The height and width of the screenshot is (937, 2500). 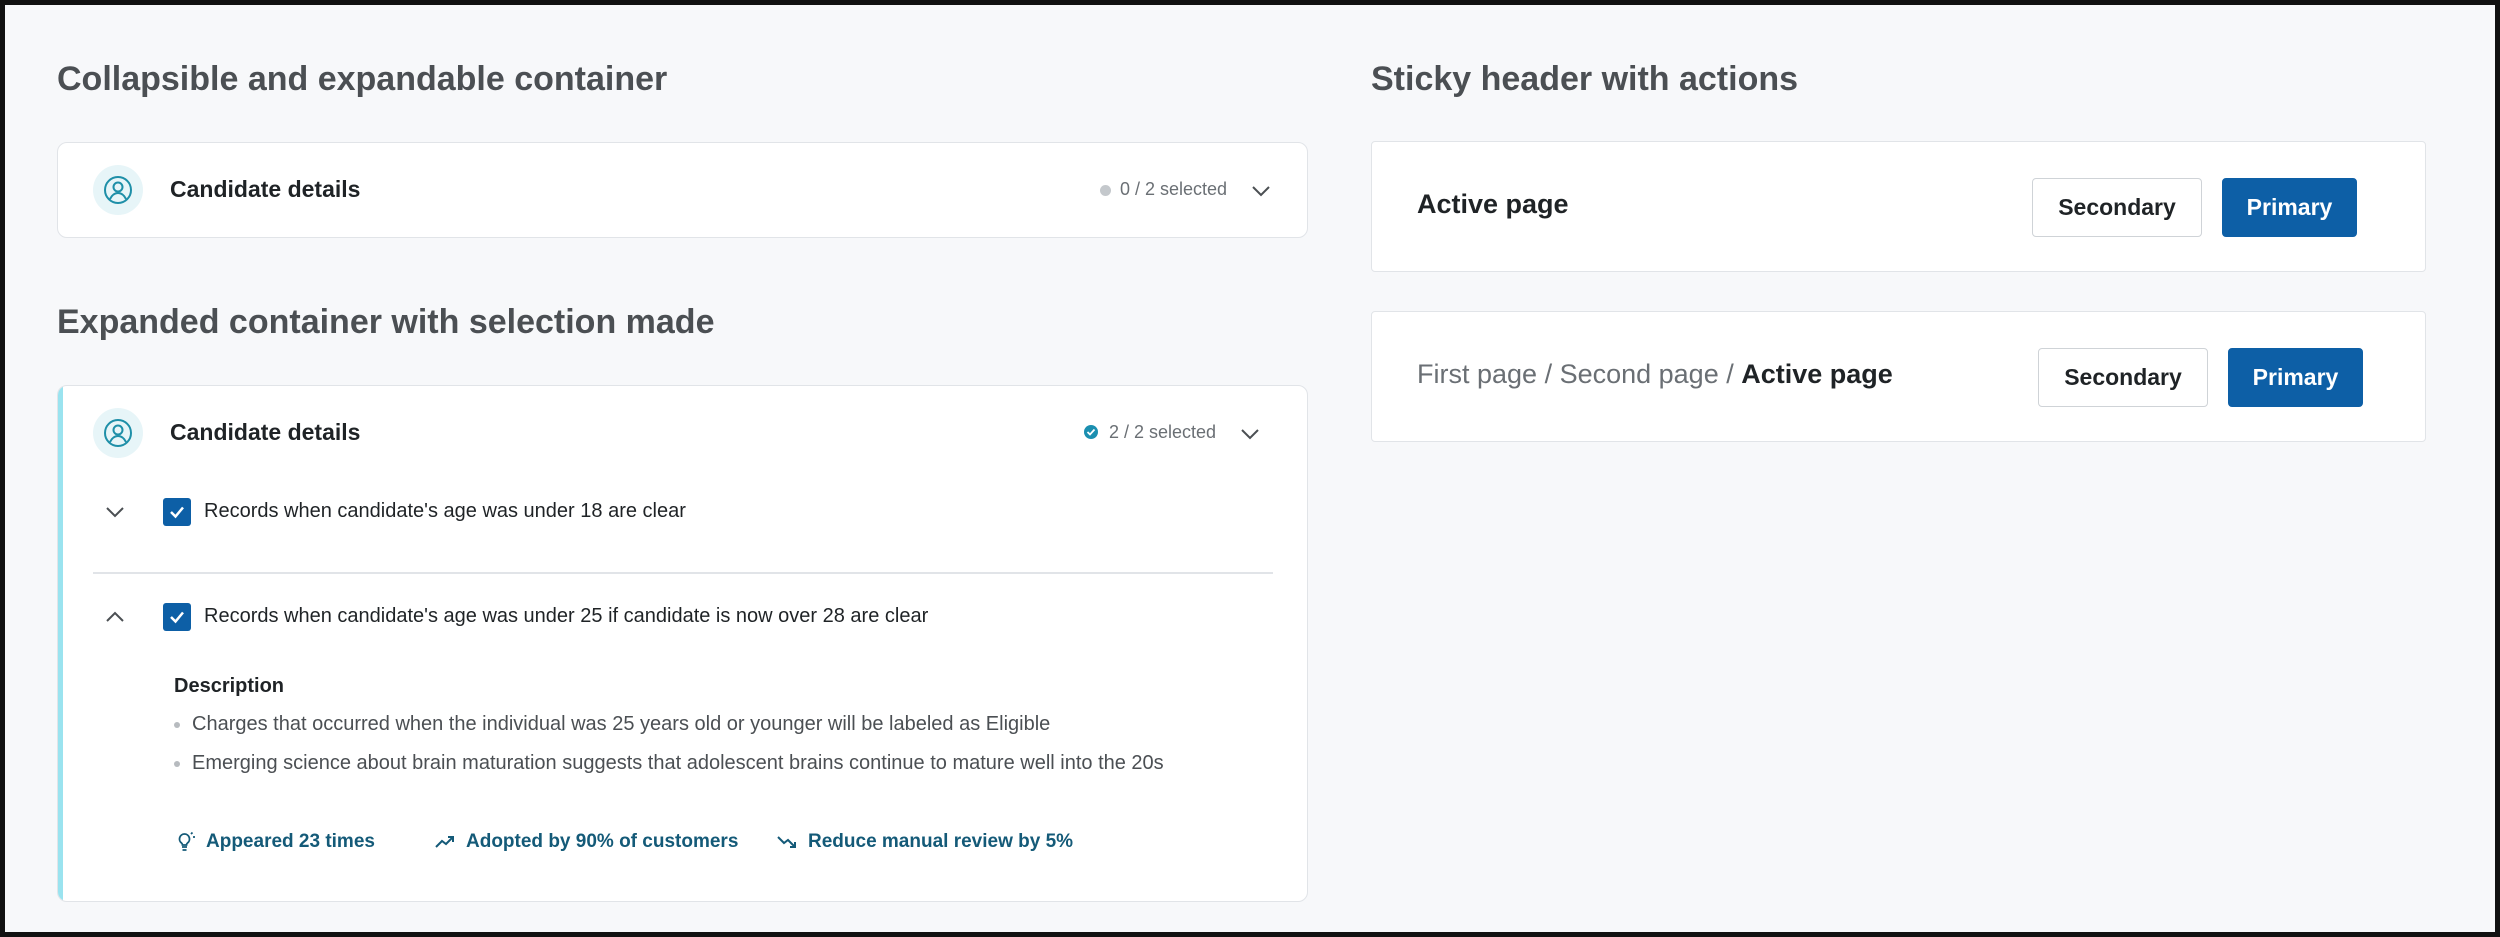 I want to click on trending-up-icon, so click(x=444, y=842).